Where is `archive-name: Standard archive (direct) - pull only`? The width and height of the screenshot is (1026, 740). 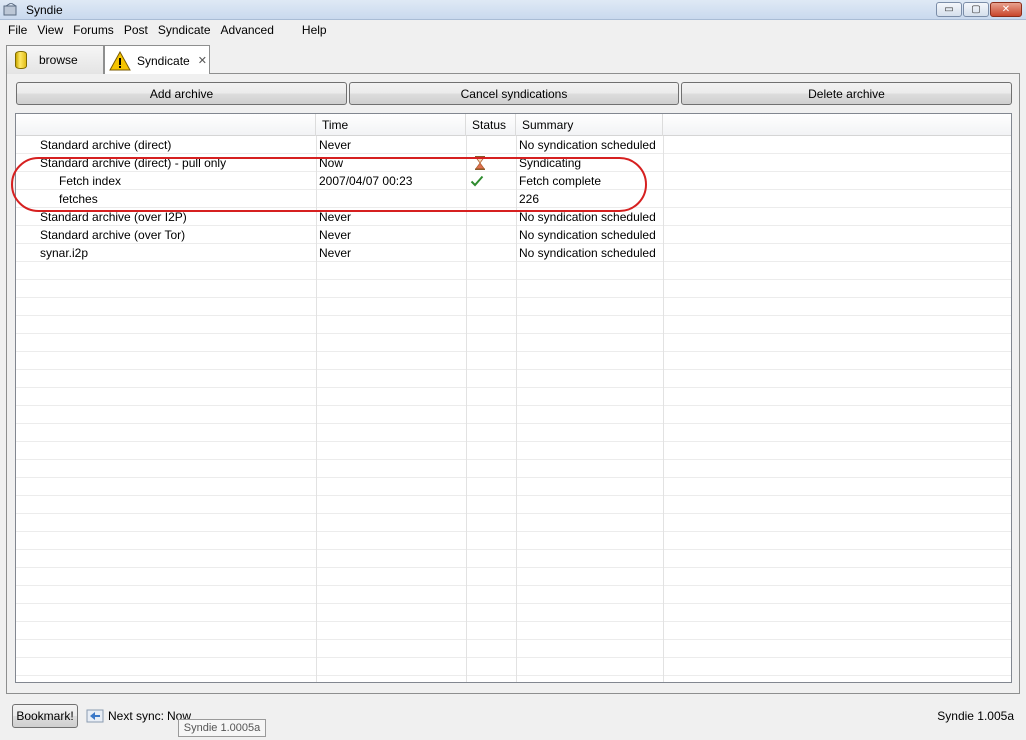
archive-name: Standard archive (direct) - pull only is located at coordinates (133, 163).